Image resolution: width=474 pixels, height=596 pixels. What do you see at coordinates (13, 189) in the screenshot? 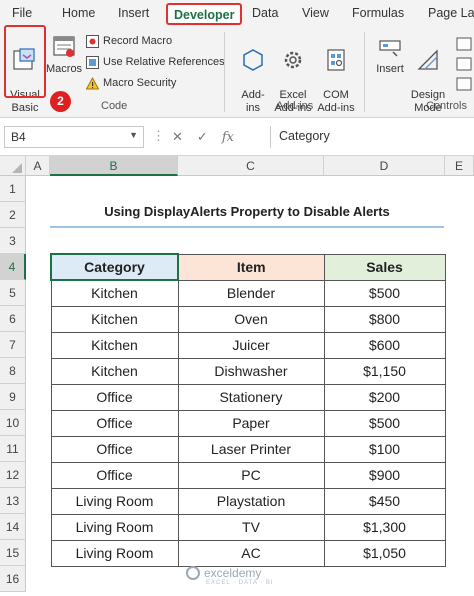
I see `row-header: 1` at bounding box center [13, 189].